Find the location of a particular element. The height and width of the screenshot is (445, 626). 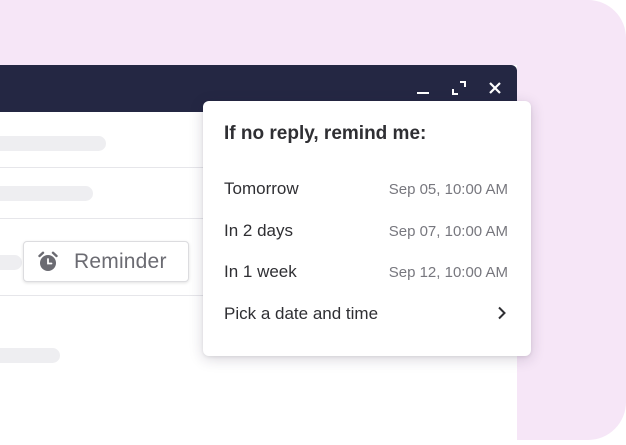

reminder-button: Reminder is located at coordinates (106, 261).